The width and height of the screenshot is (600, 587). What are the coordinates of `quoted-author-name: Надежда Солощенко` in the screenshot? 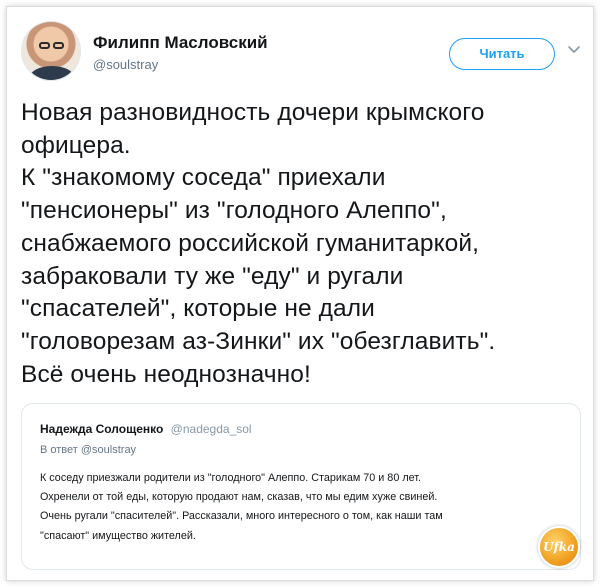 It's located at (102, 429).